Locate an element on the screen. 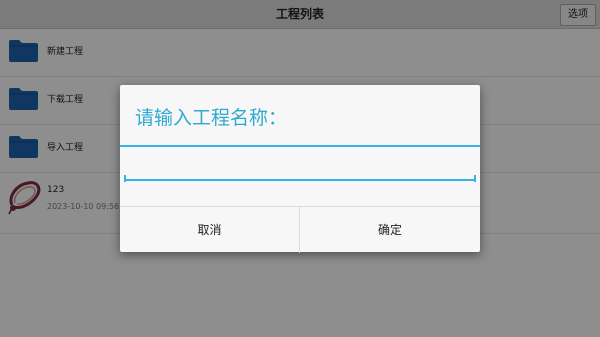 Image resolution: width=600 pixels, height=337 pixels. dialog-button-bar: 取消 确定 is located at coordinates (300, 229).